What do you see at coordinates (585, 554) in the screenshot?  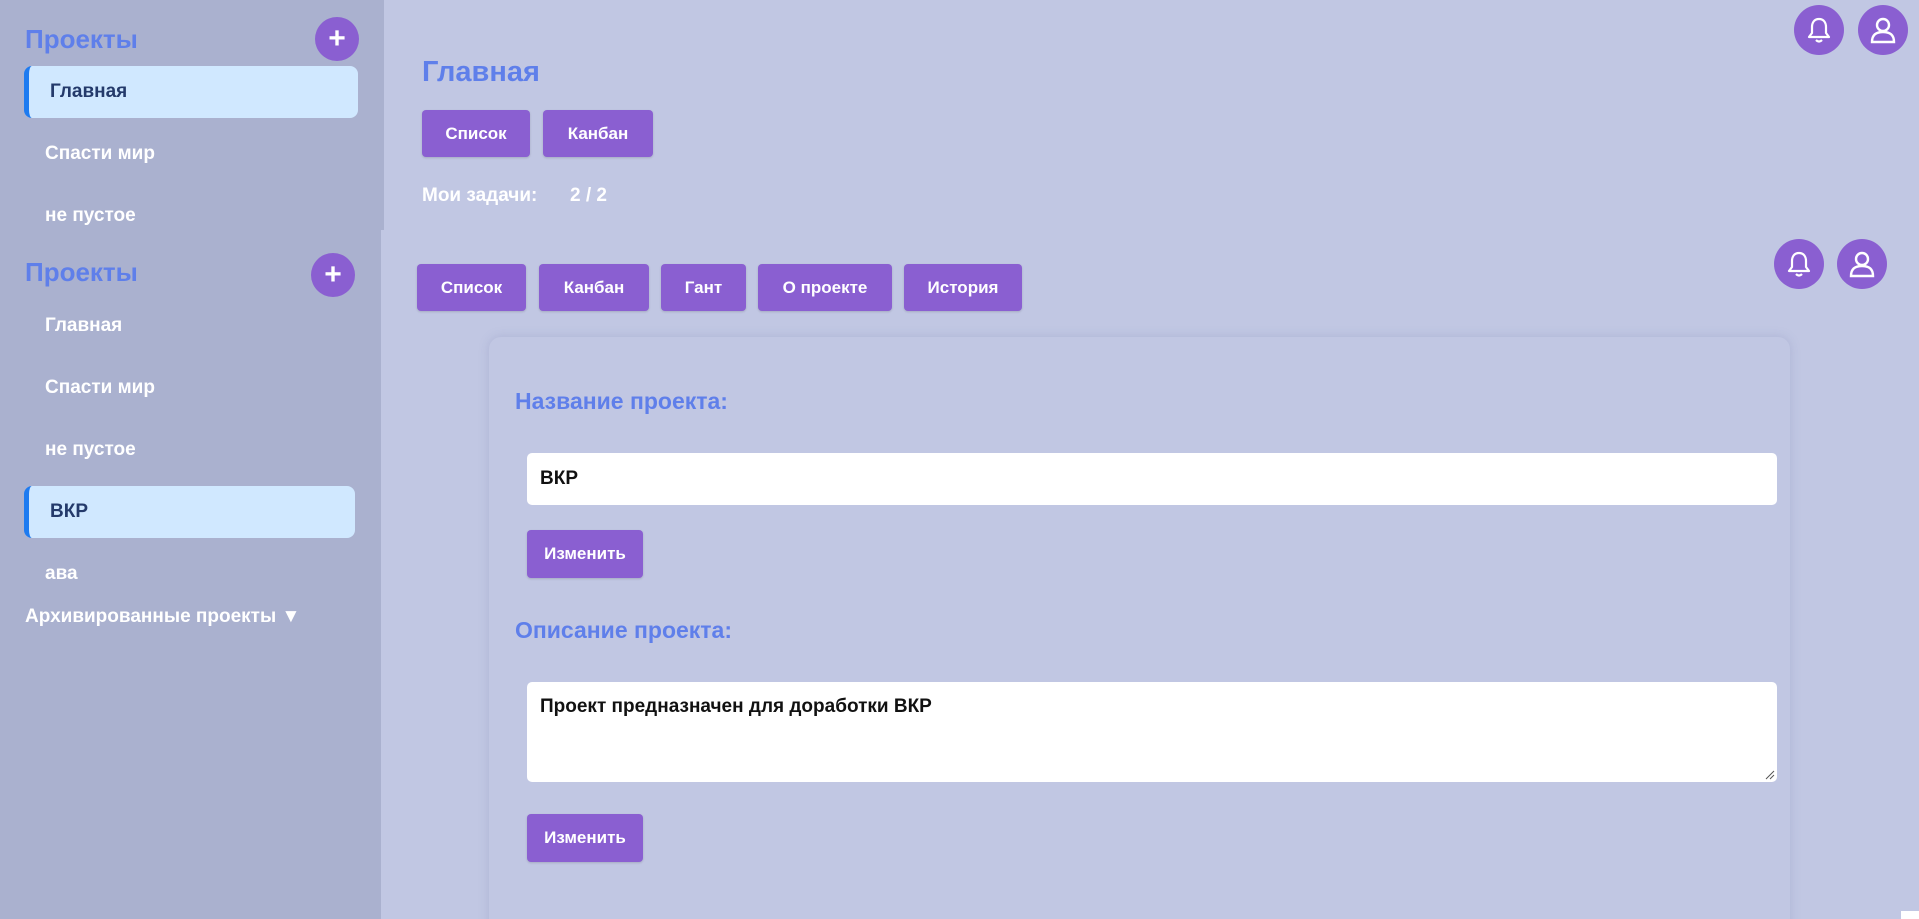 I see `change-name-button: Изменить` at bounding box center [585, 554].